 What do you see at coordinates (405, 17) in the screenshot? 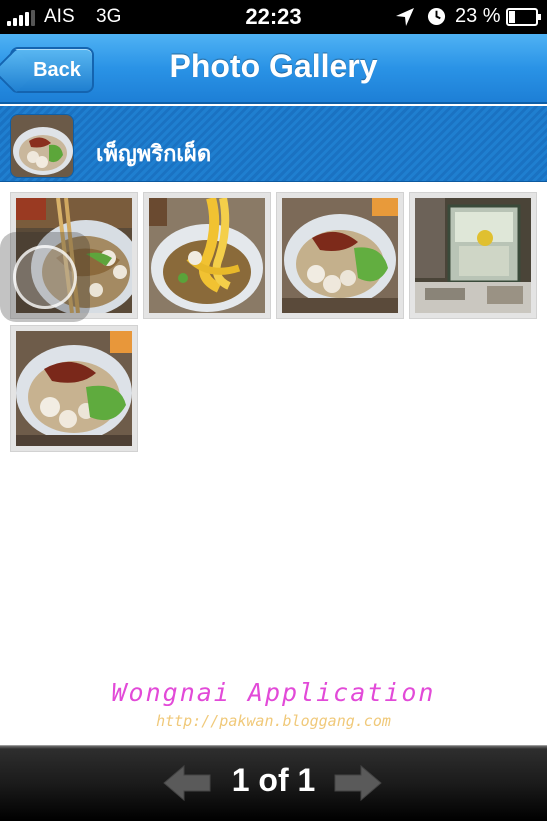
I see `location-icon` at bounding box center [405, 17].